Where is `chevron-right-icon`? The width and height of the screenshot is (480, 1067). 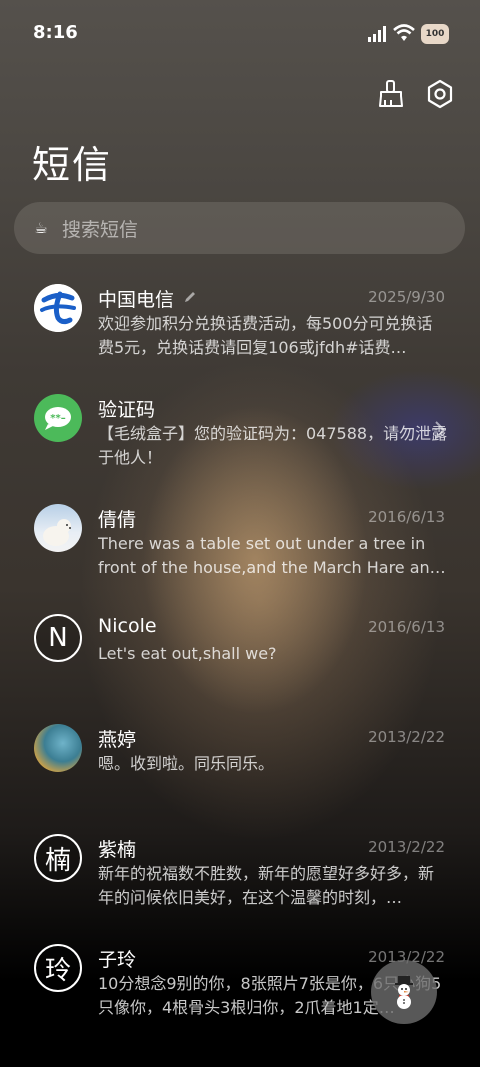
chevron-right-icon is located at coordinates (440, 430).